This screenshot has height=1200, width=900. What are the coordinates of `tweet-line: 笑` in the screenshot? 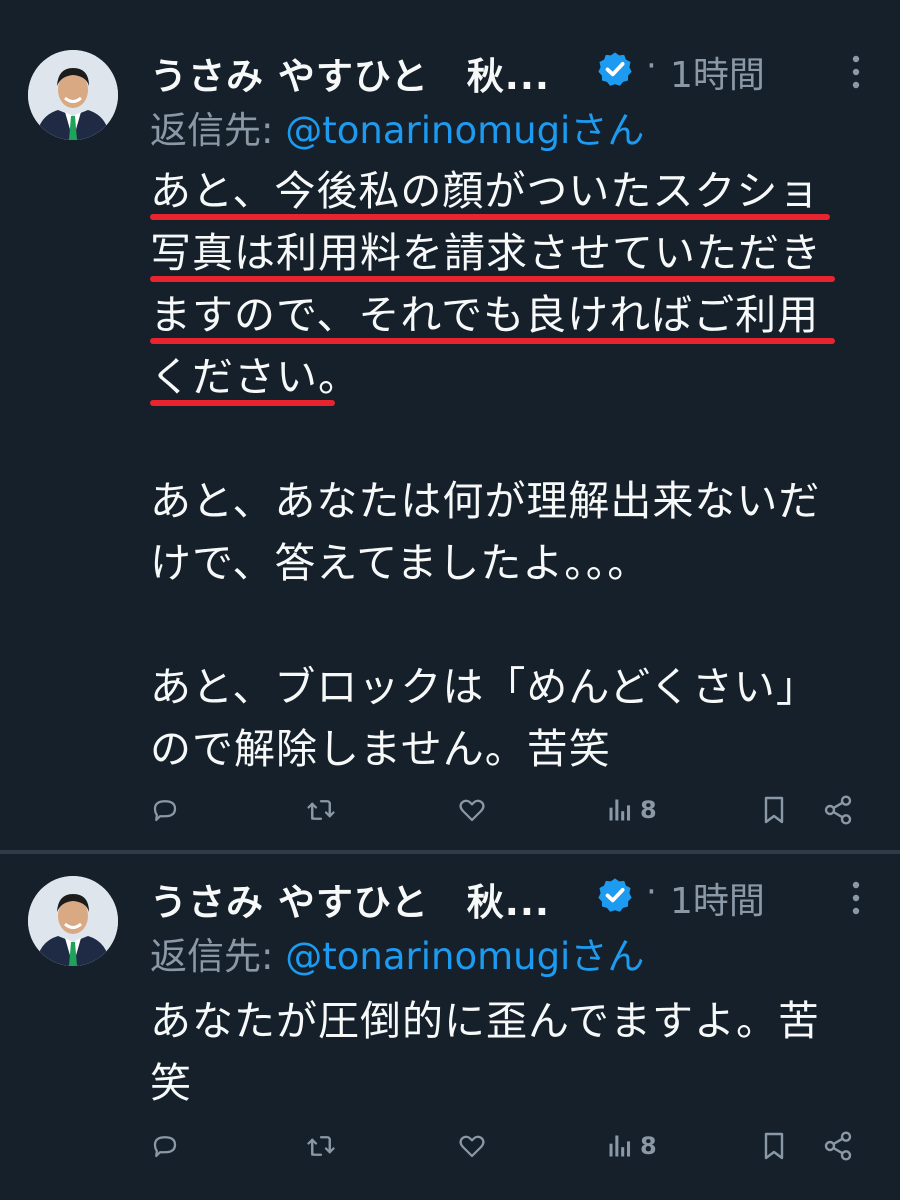 It's located at (500, 1083).